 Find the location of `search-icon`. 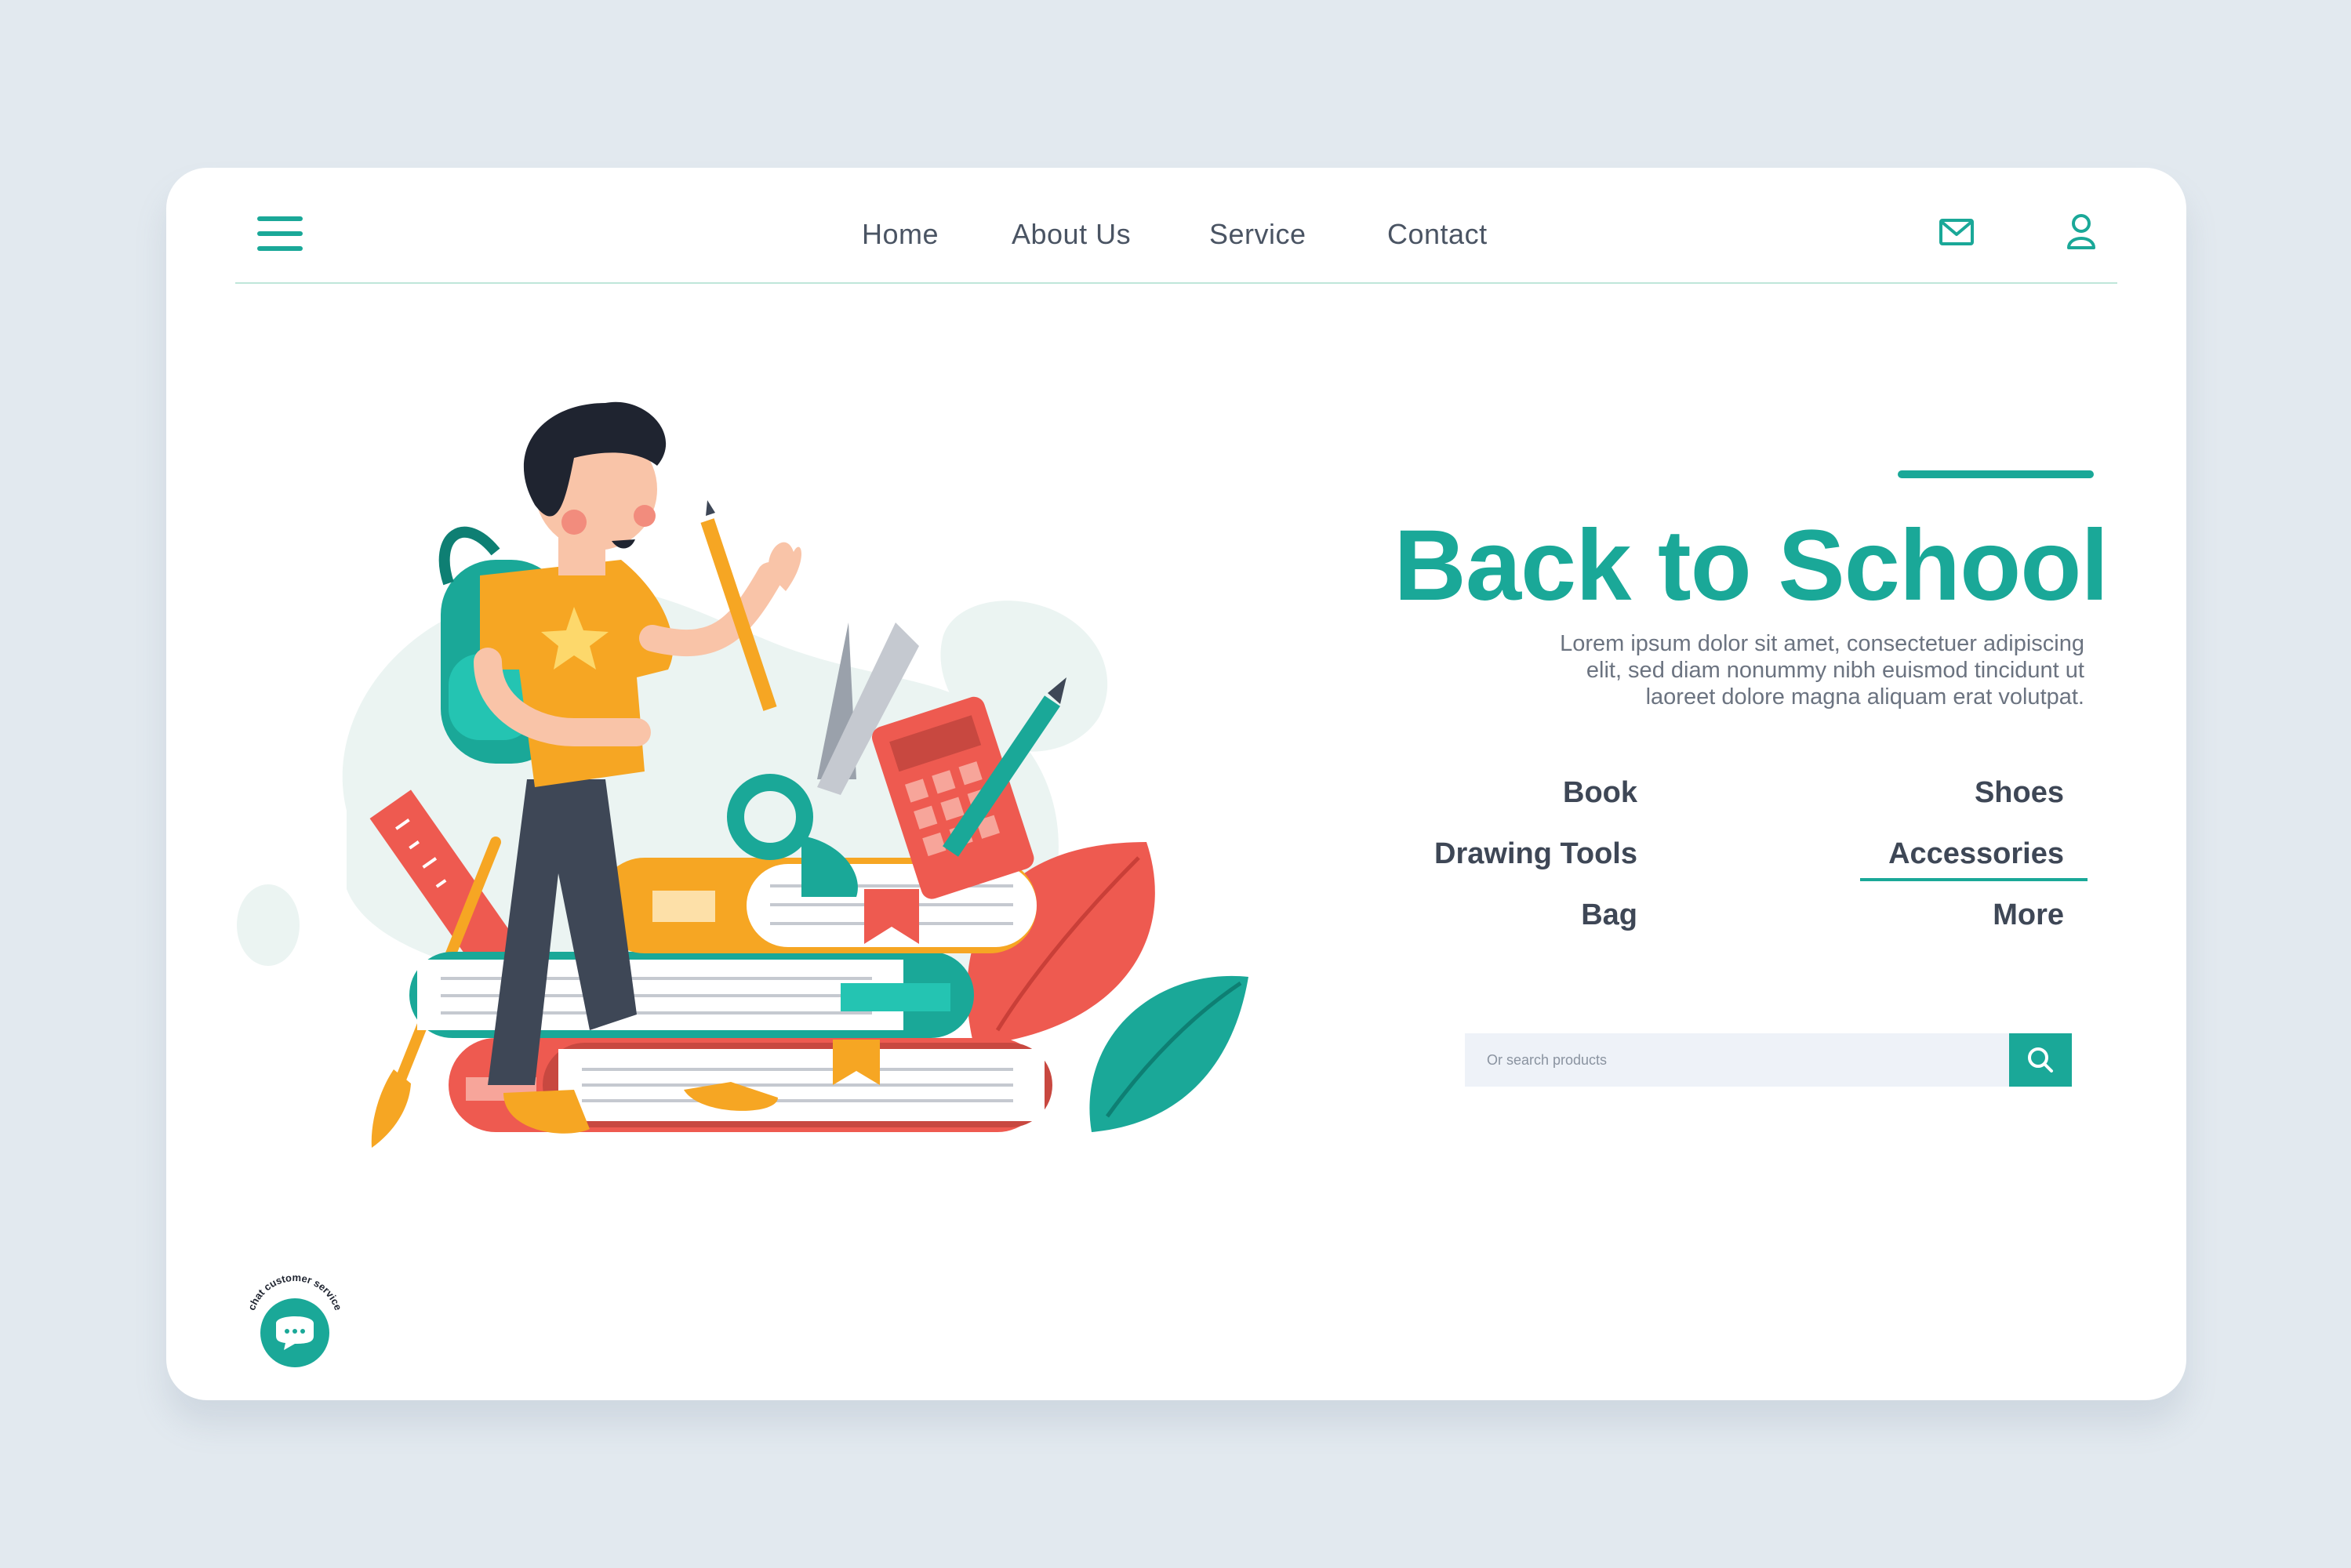

search-icon is located at coordinates (2041, 1060).